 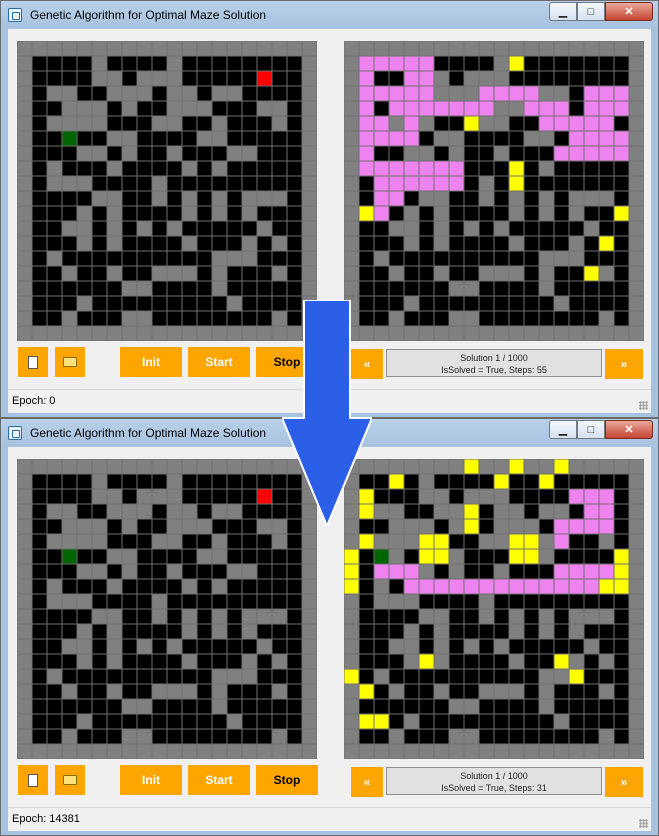 What do you see at coordinates (46, 819) in the screenshot?
I see `epoch-label: Epoch: 14381` at bounding box center [46, 819].